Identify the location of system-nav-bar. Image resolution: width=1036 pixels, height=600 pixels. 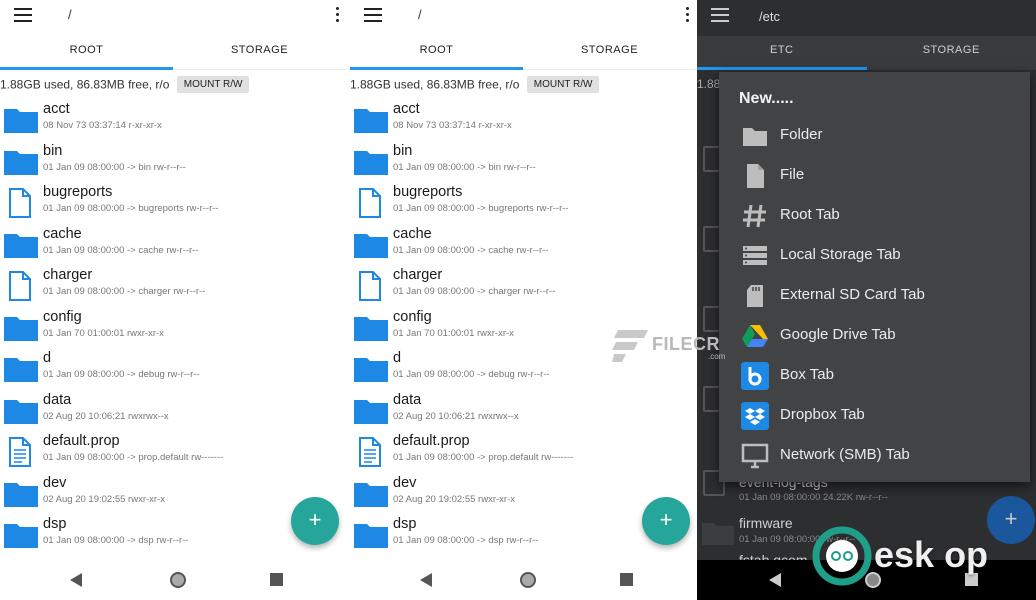
(173, 580).